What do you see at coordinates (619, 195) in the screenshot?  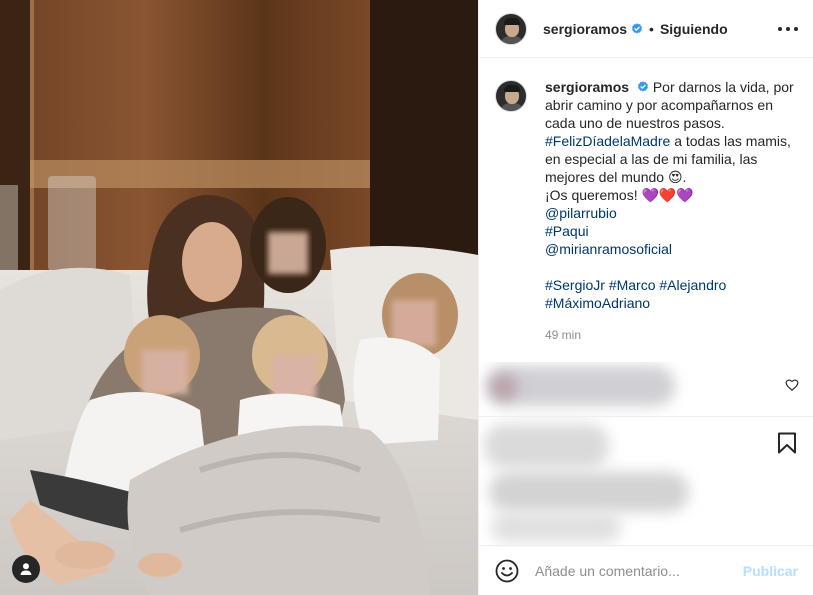 I see `caption-line-3: ¡Os queremos! 💜❤️💜` at bounding box center [619, 195].